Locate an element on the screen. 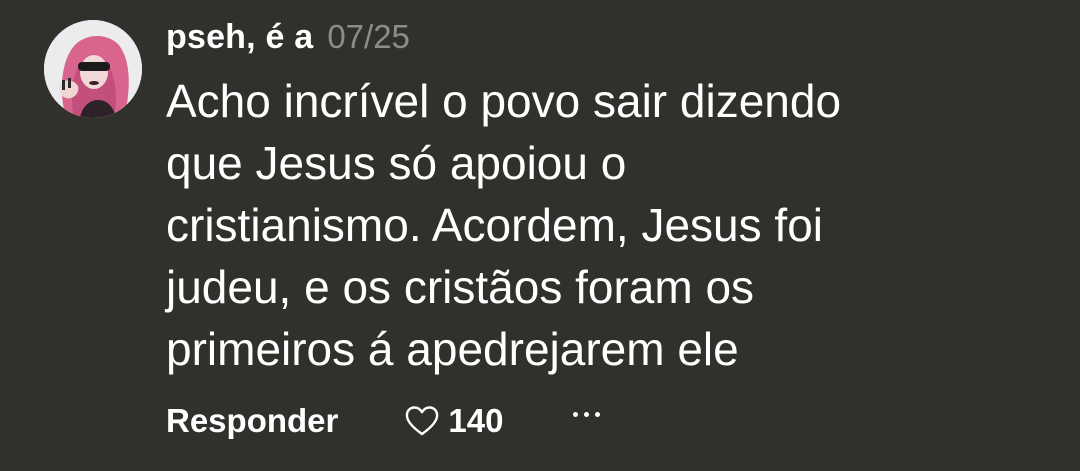 This screenshot has height=471, width=1080. avatar is located at coordinates (93, 69).